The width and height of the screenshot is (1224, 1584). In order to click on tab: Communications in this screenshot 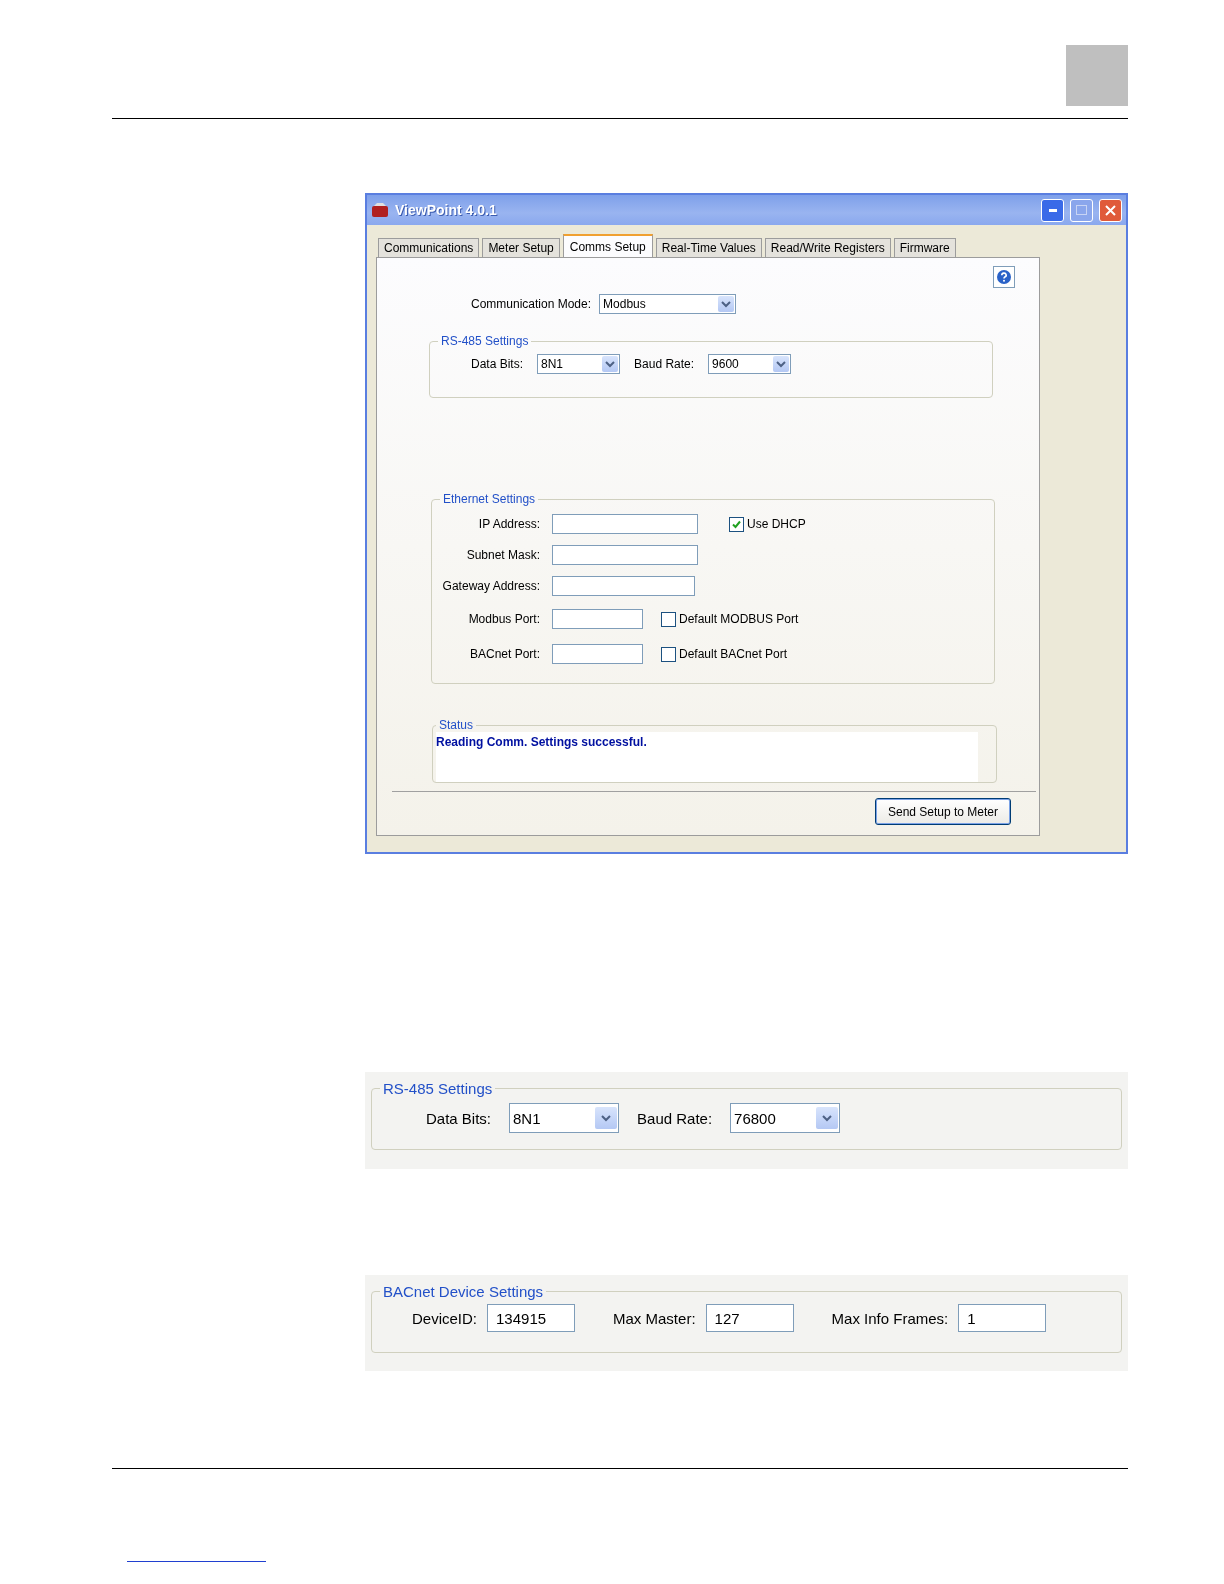, I will do `click(429, 248)`.